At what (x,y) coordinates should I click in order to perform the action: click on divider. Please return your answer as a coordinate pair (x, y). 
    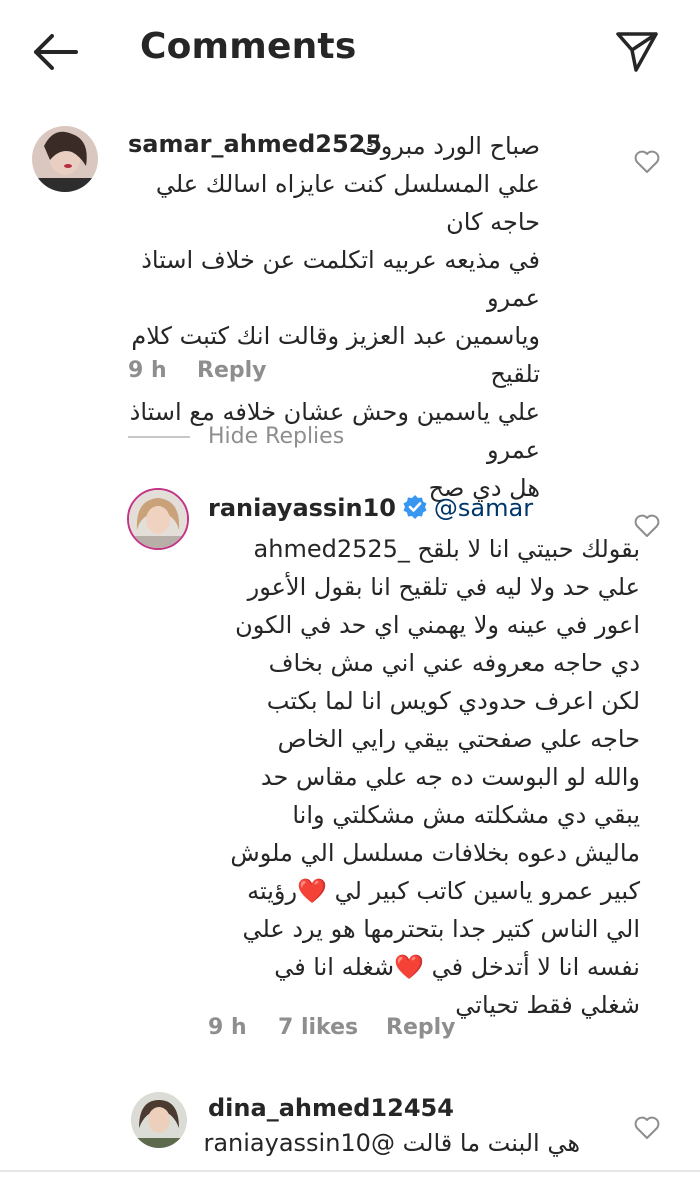
    Looking at the image, I should click on (159, 437).